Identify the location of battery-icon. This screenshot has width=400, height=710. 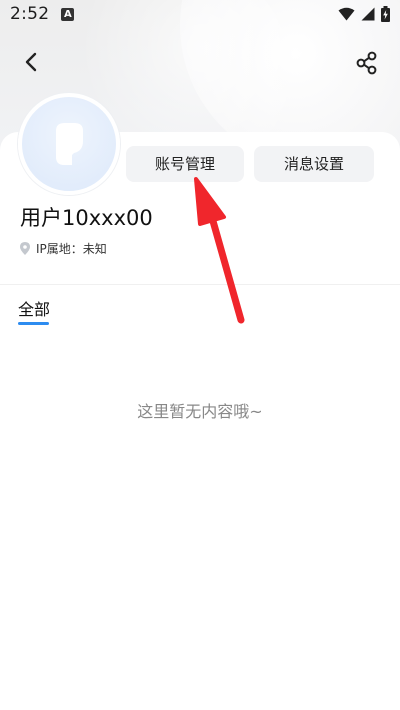
(385, 14).